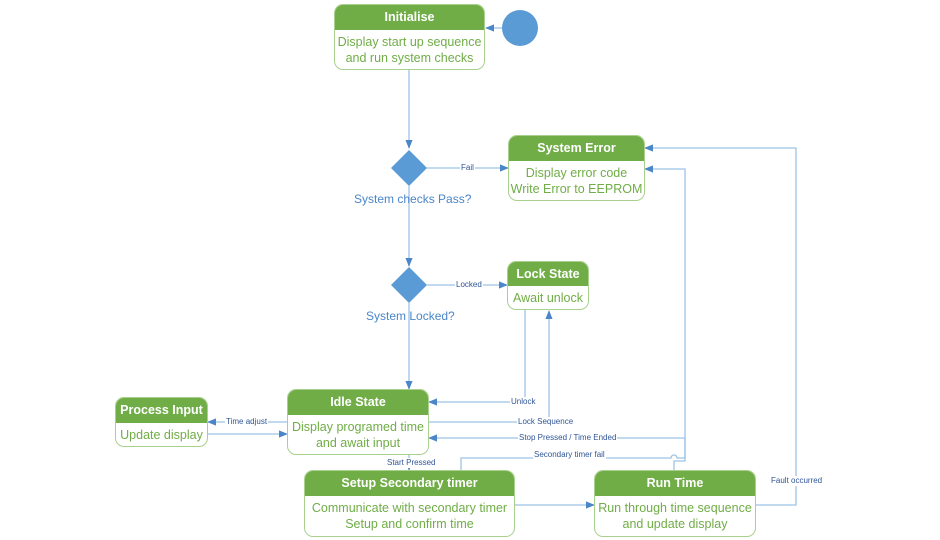  What do you see at coordinates (797, 481) in the screenshot?
I see `transition-label-fault-occurred: Fault occurred` at bounding box center [797, 481].